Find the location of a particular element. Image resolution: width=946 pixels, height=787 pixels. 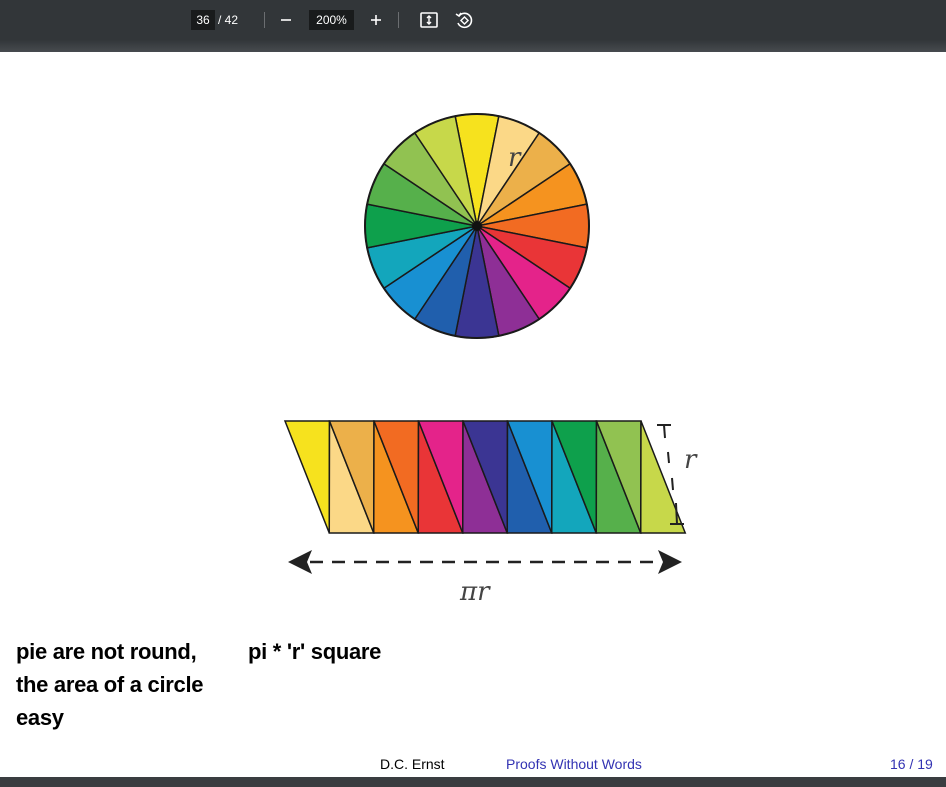

sliced-circle is located at coordinates (477, 226).